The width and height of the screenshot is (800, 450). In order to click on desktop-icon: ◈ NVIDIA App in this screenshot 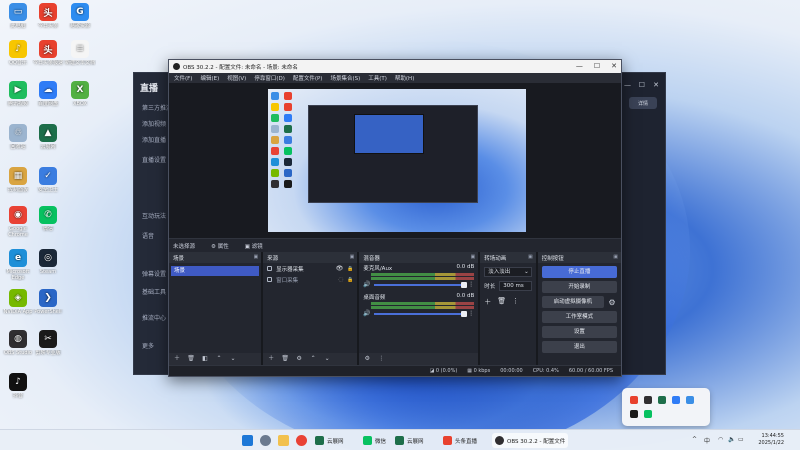, I will do `click(18, 305)`.